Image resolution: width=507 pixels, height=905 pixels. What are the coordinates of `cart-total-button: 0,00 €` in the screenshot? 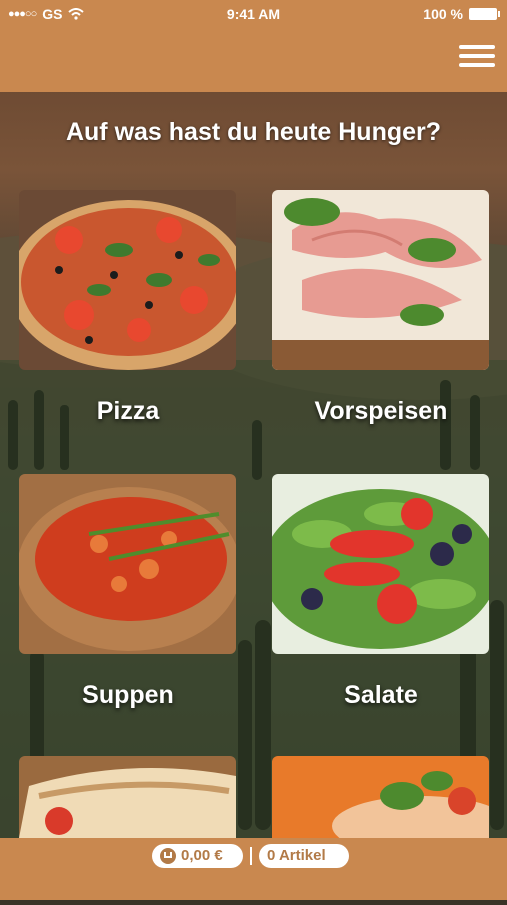 It's located at (197, 856).